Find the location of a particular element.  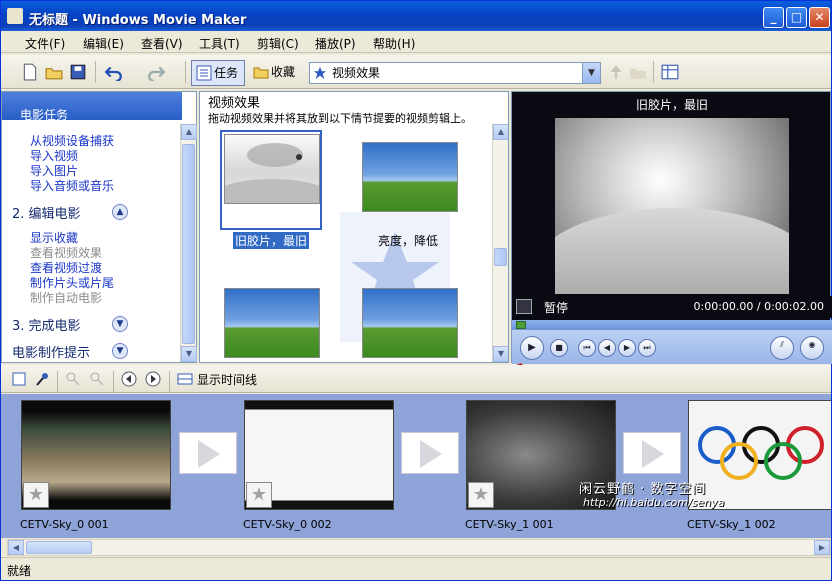

menu-clip: 剪辑(C) is located at coordinates (278, 43).